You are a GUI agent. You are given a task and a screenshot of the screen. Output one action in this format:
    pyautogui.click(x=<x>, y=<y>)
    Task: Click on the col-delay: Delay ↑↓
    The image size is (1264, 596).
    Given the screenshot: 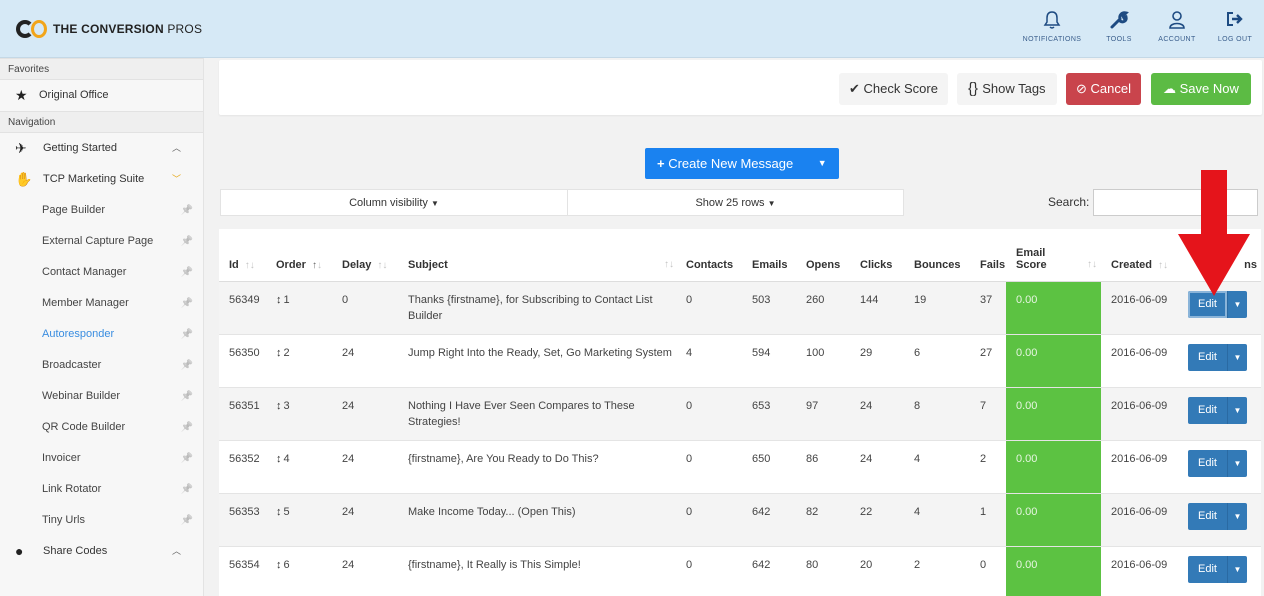 What is the action you would take?
    pyautogui.click(x=365, y=255)
    